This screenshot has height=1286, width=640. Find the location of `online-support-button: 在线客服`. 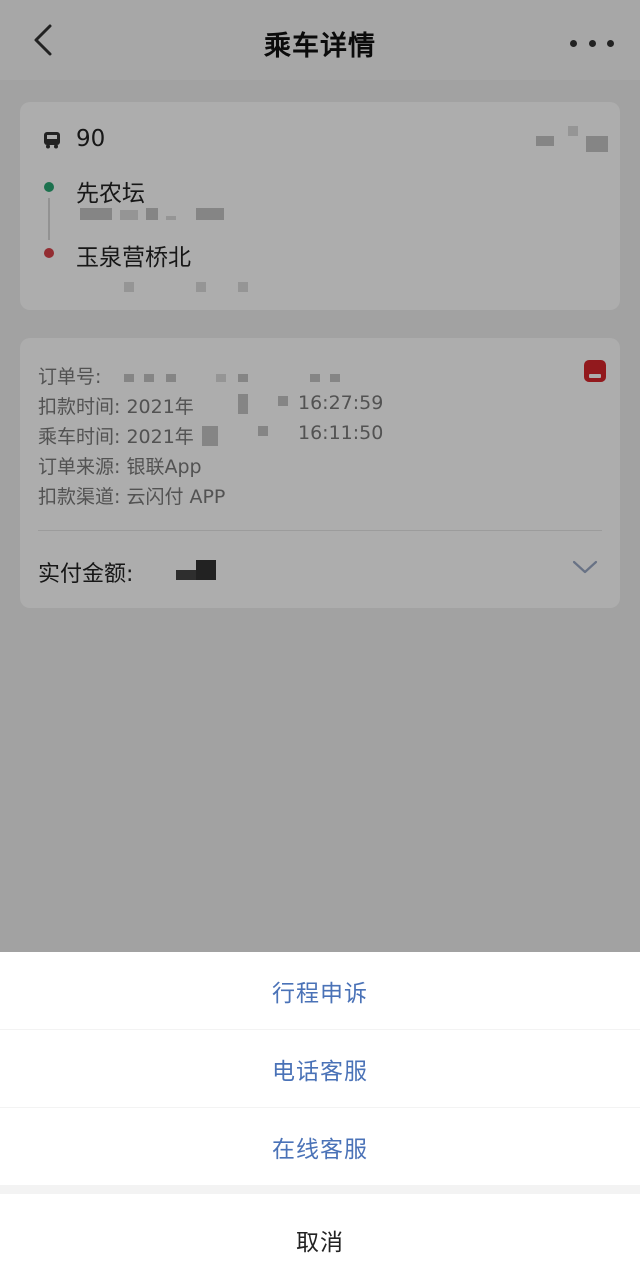

online-support-button: 在线客服 is located at coordinates (320, 1146).